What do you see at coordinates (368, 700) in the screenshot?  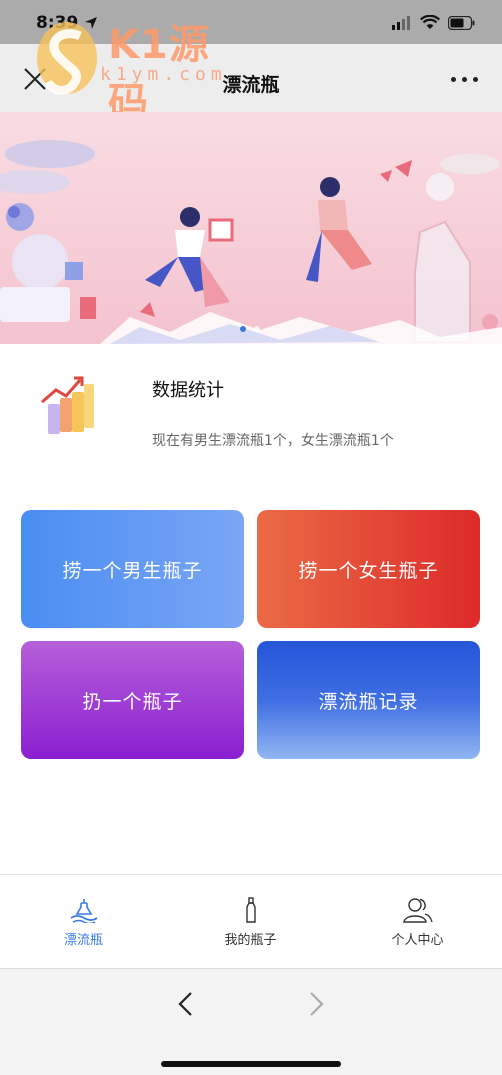 I see `bottle-records-button: 漂流瓶记录` at bounding box center [368, 700].